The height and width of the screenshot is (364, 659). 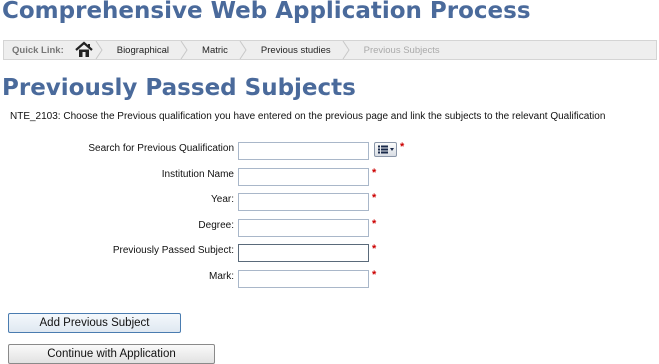 I want to click on search-qualification-input, so click(x=303, y=151).